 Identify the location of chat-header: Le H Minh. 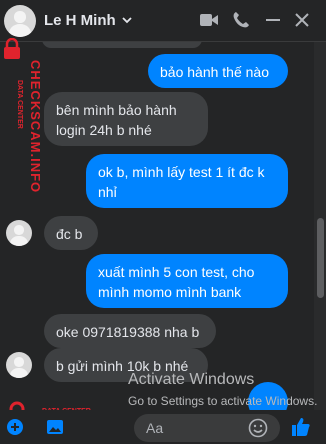
(163, 21).